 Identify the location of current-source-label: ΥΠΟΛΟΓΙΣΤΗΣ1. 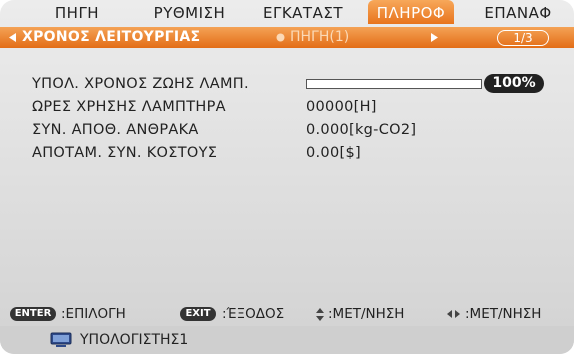
(134, 340).